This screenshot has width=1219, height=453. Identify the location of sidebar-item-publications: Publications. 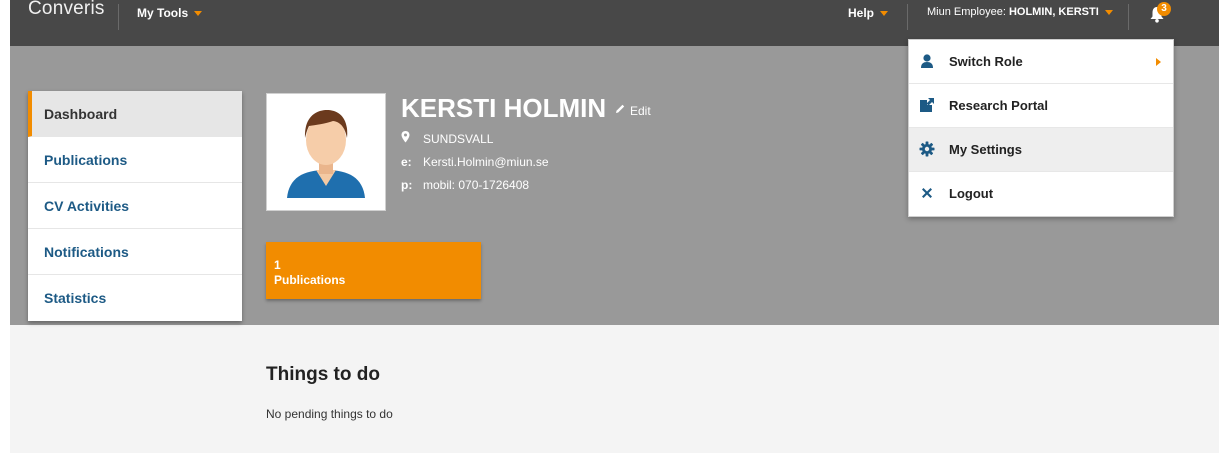
(135, 160).